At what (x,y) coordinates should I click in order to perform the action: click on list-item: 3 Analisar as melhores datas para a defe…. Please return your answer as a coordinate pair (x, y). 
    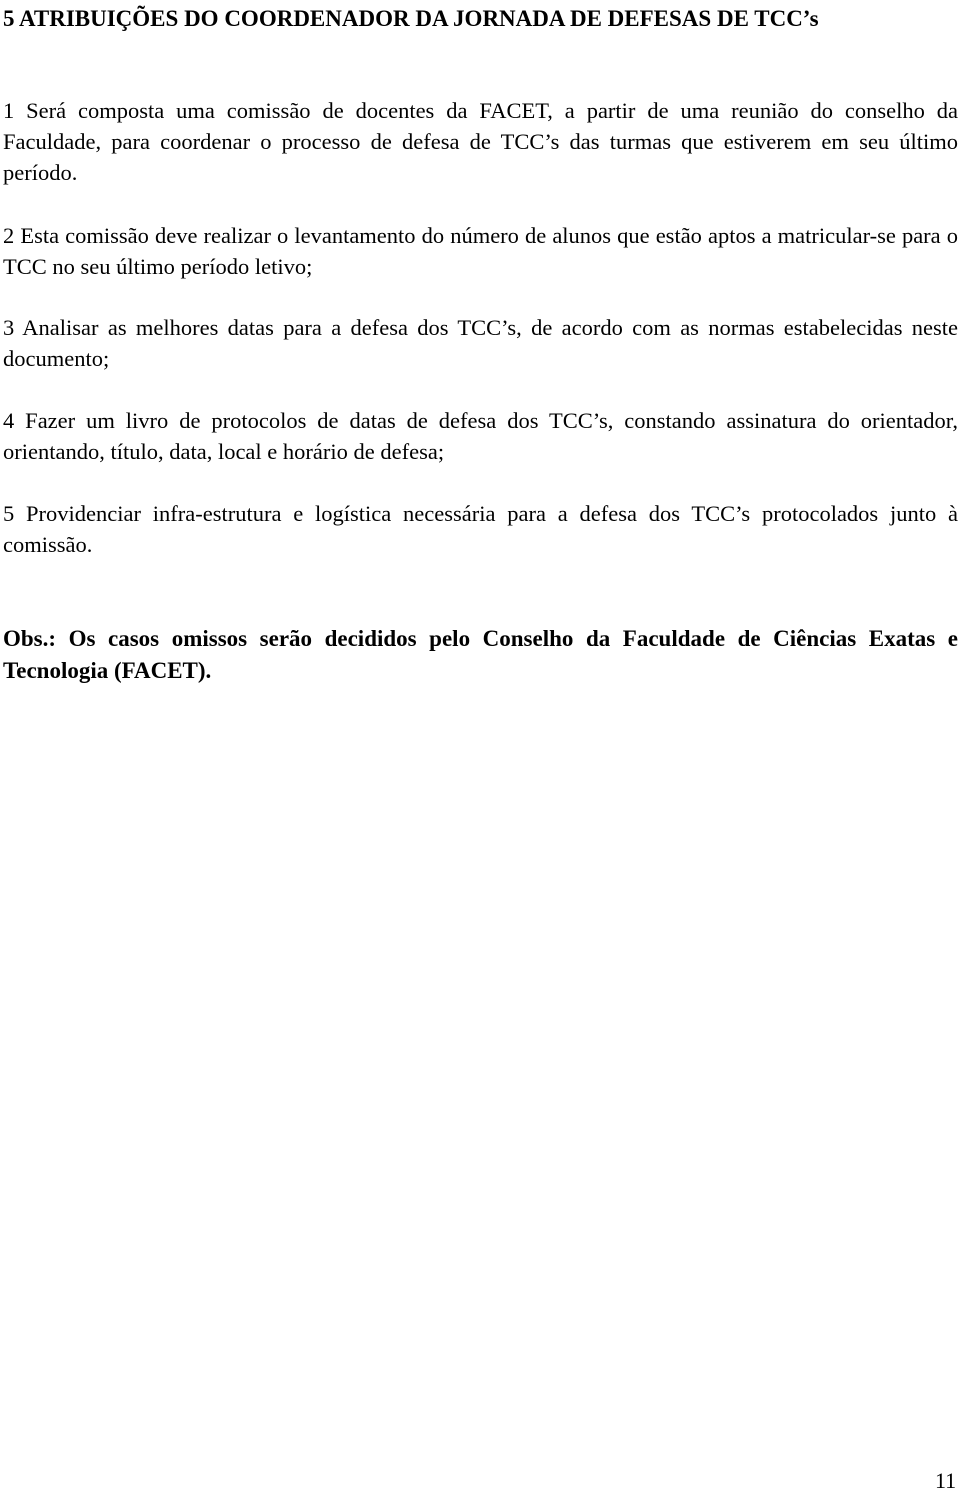
    Looking at the image, I should click on (480, 343).